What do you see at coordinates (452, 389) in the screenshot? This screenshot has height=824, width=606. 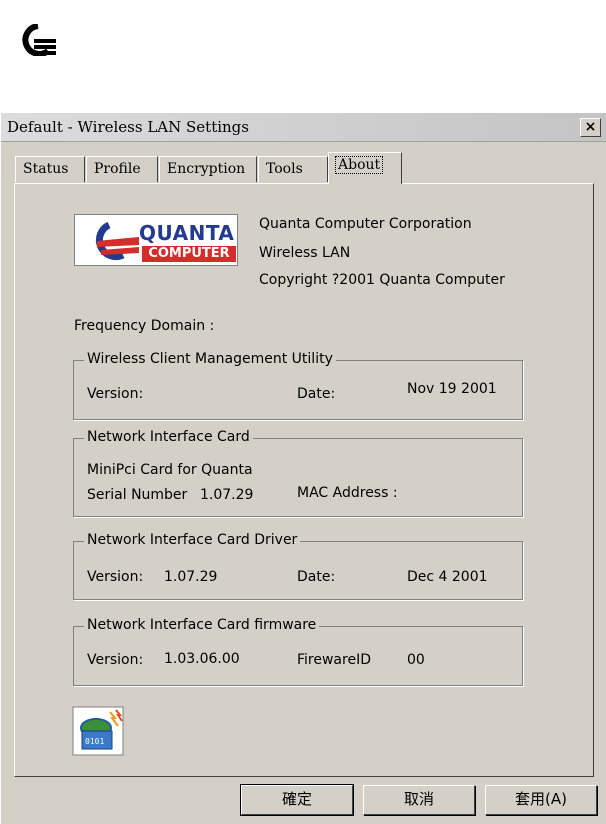 I see `utility-date-value: Nov 19 2001` at bounding box center [452, 389].